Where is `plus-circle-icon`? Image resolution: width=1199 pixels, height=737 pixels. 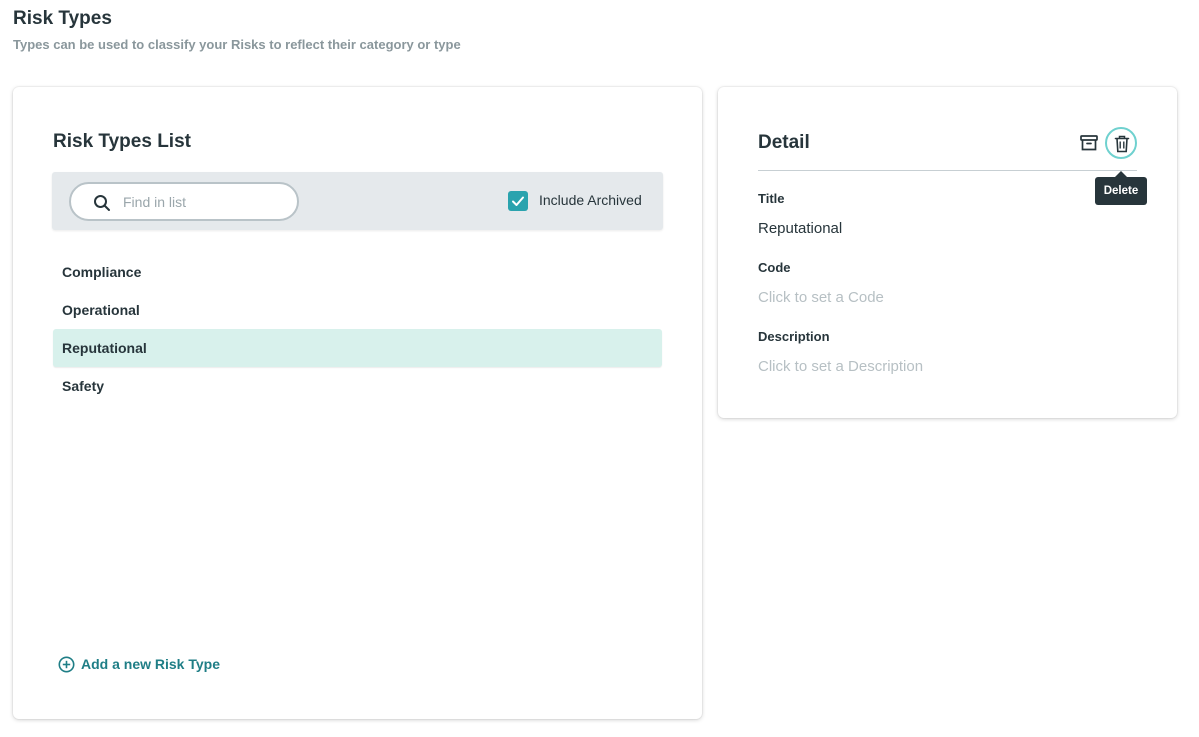
plus-circle-icon is located at coordinates (66, 664).